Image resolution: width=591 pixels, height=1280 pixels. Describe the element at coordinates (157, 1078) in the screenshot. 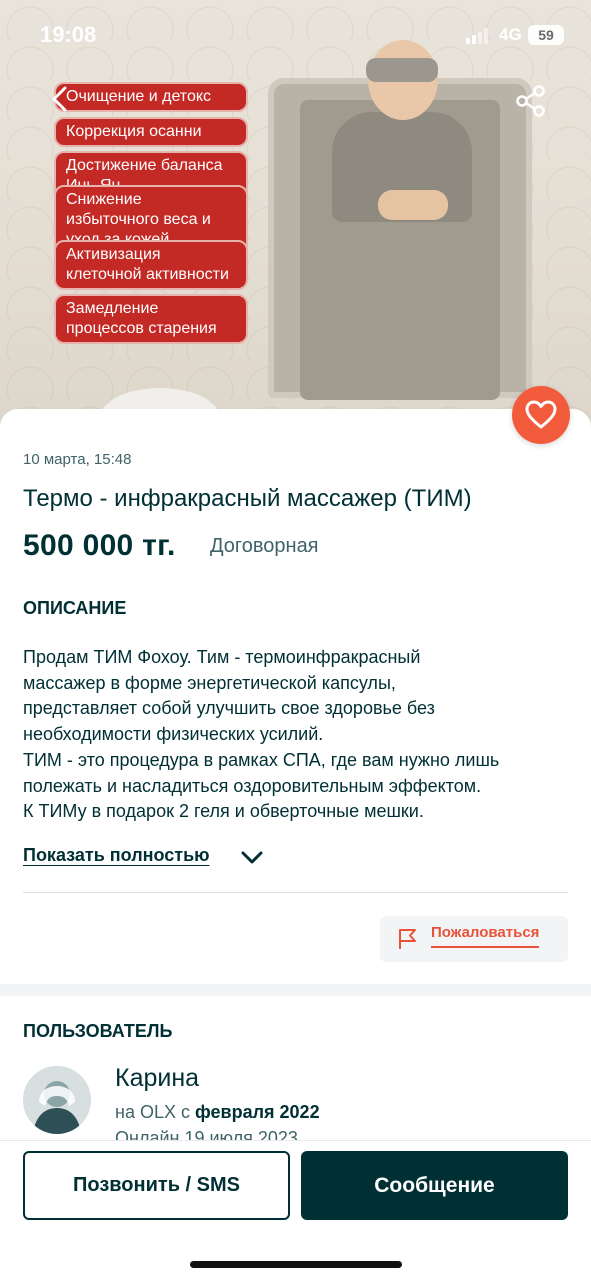

I see `user-name: Карина` at that location.